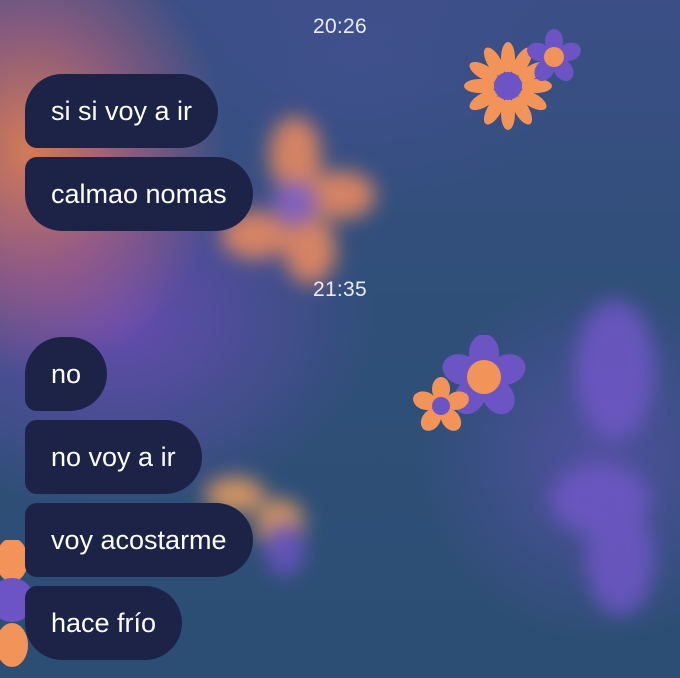  I want to click on message-timestamp: 20:26, so click(340, 26).